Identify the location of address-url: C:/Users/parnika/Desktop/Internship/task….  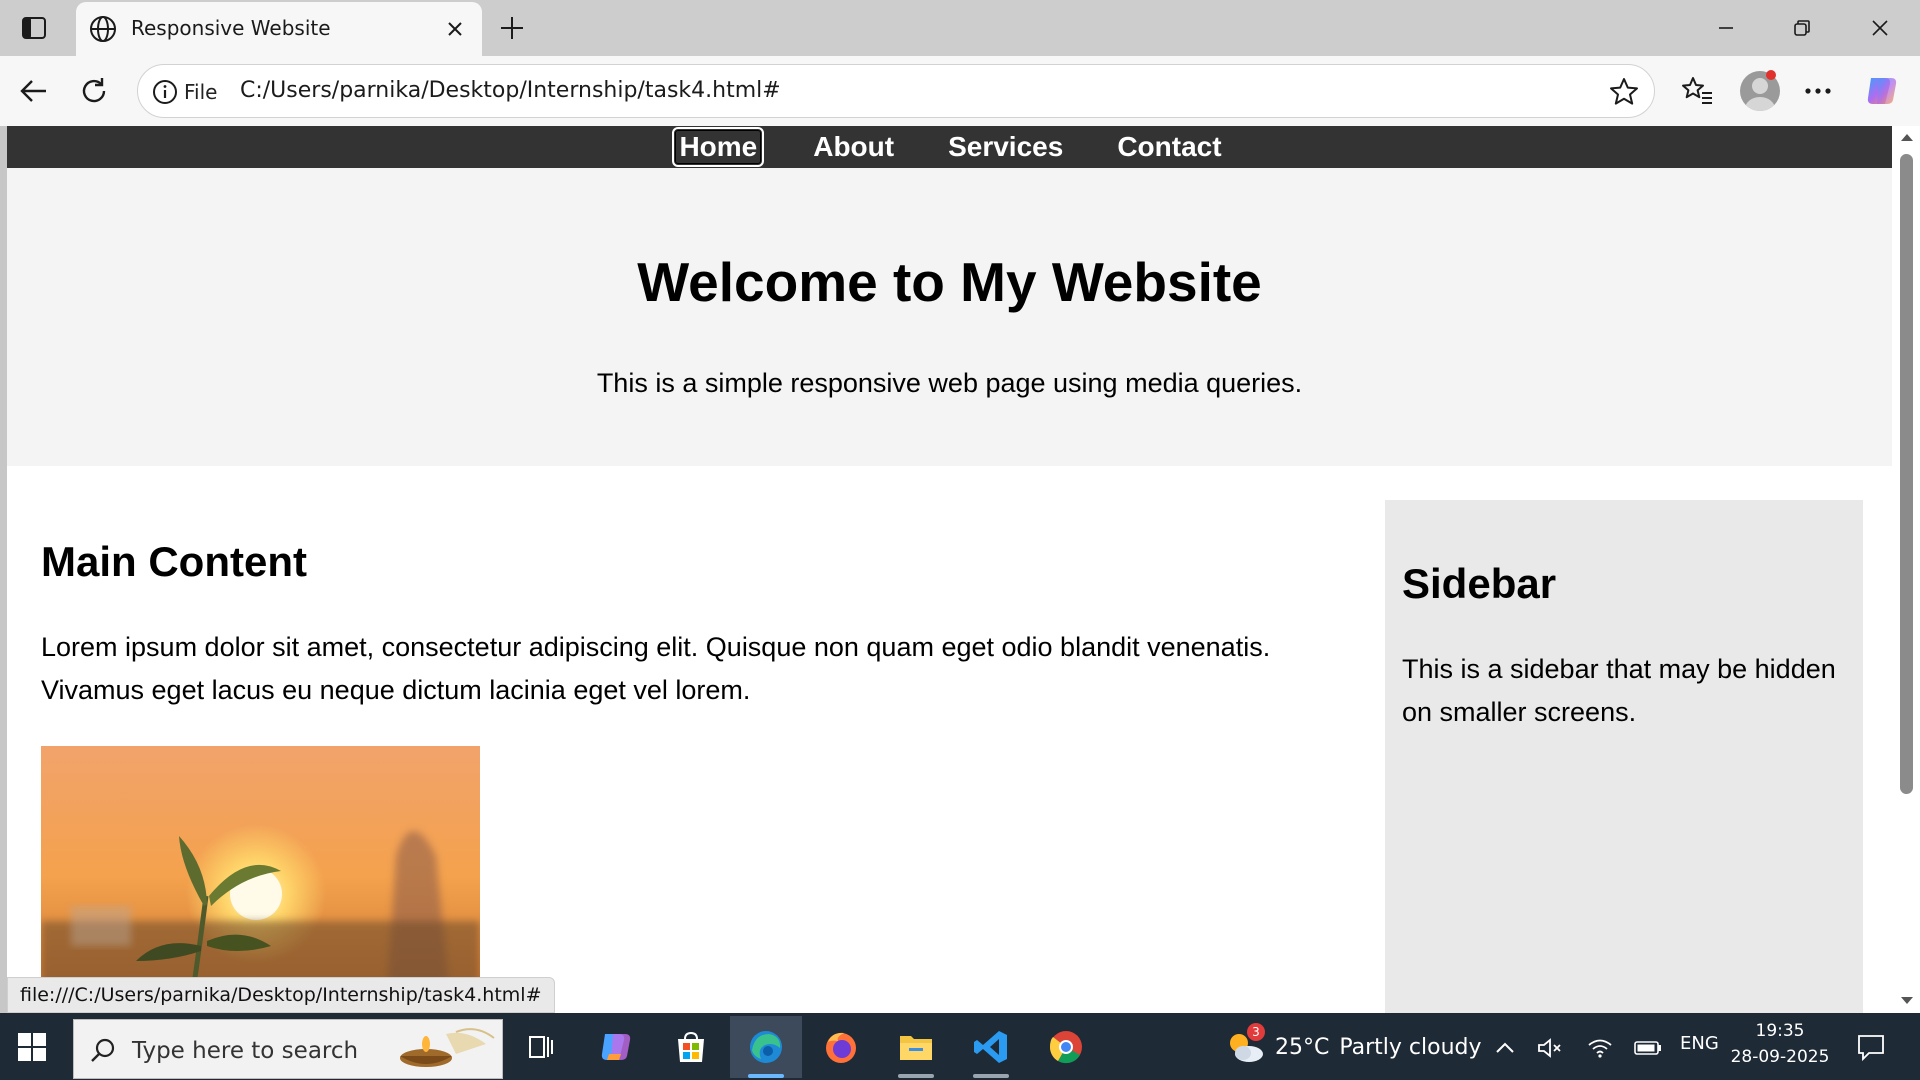
(510, 90).